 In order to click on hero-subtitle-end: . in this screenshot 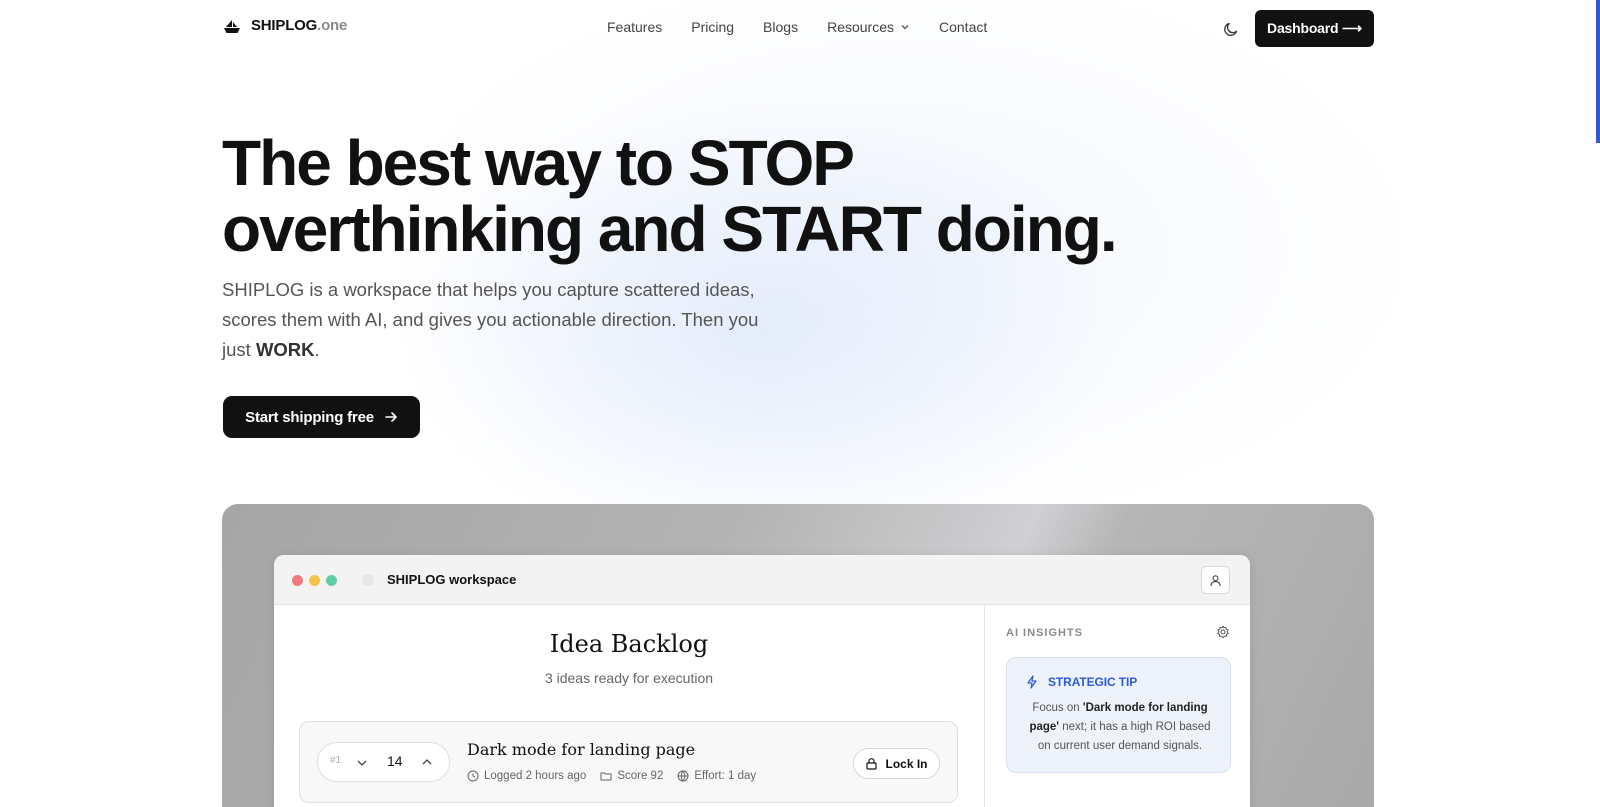, I will do `click(317, 349)`.